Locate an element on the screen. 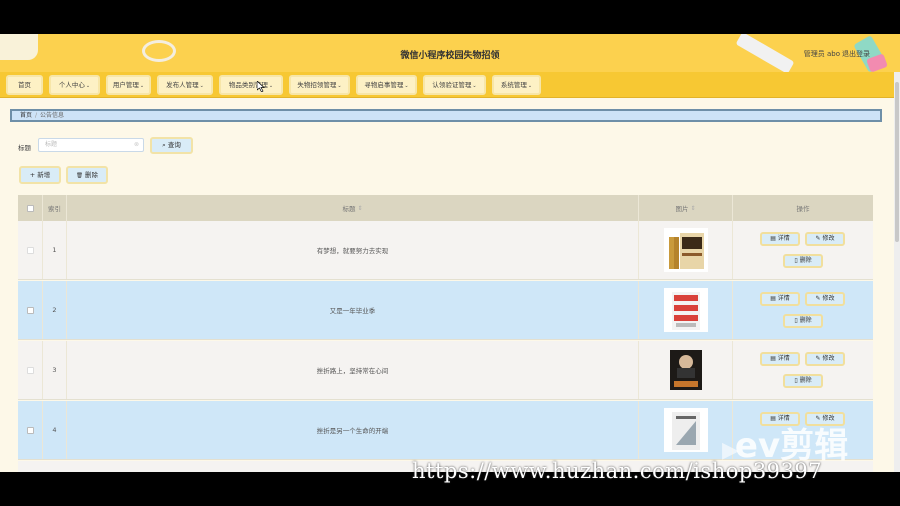 This screenshot has height=506, width=900. page-title: 微信小程序校园失物招领 is located at coordinates (450, 56).